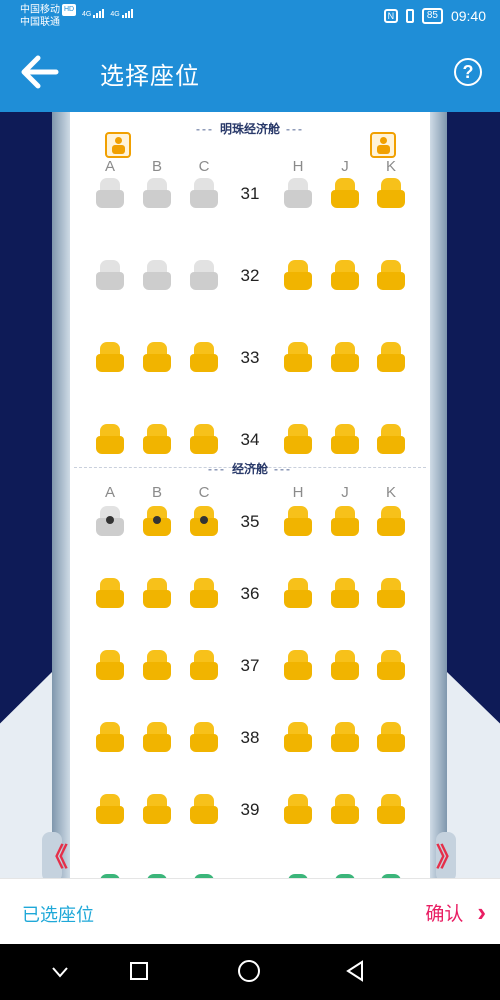 The width and height of the screenshot is (500, 1000). I want to click on row-number: 39, so click(250, 809).